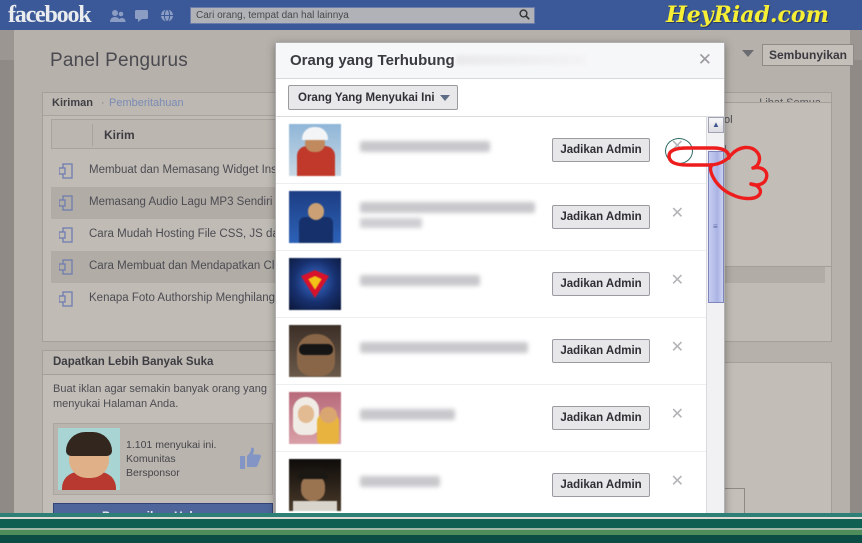  What do you see at coordinates (251, 461) in the screenshot?
I see `thumbs-up-icon` at bounding box center [251, 461].